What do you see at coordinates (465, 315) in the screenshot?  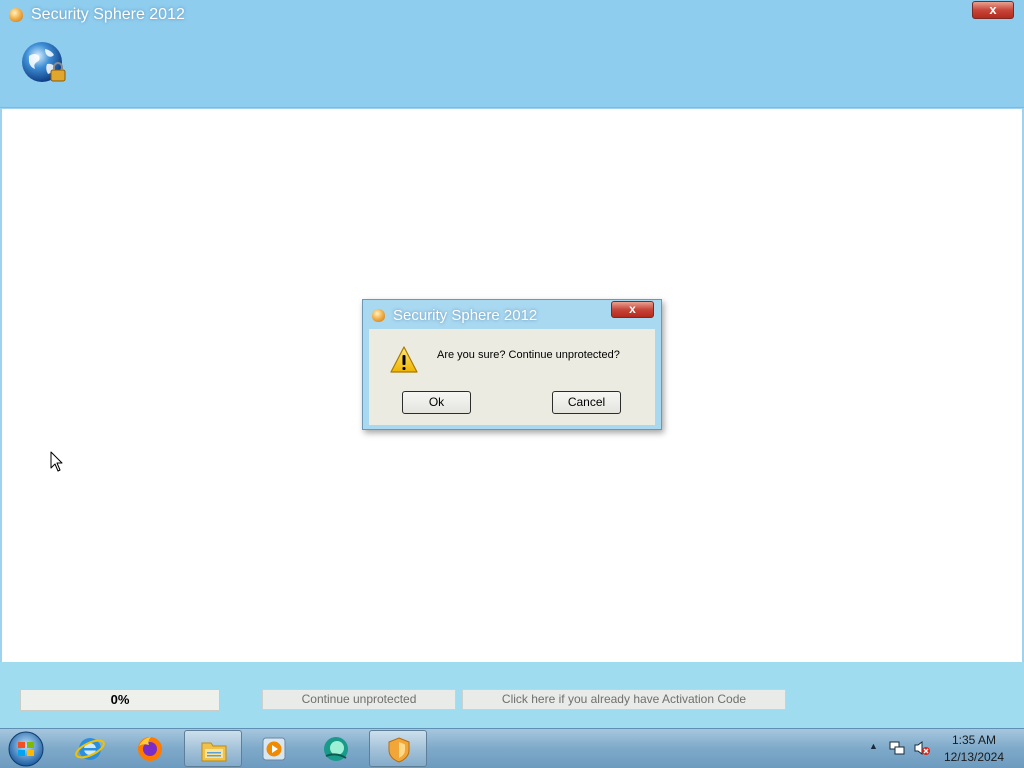 I see `dialog-title: Security Sphere 2012` at bounding box center [465, 315].